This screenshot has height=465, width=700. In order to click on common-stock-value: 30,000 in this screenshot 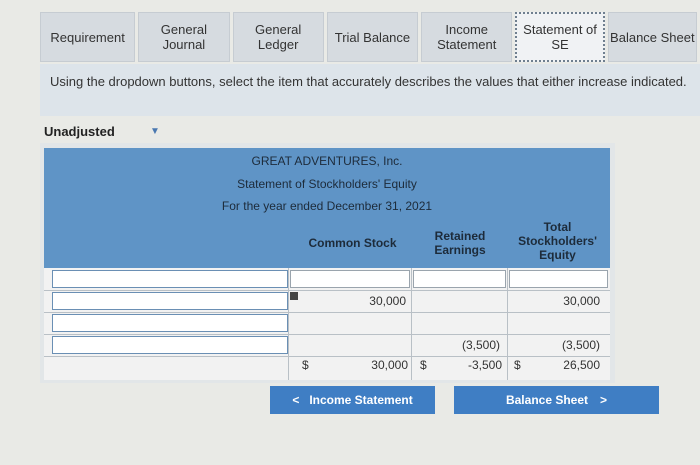, I will do `click(353, 301)`.